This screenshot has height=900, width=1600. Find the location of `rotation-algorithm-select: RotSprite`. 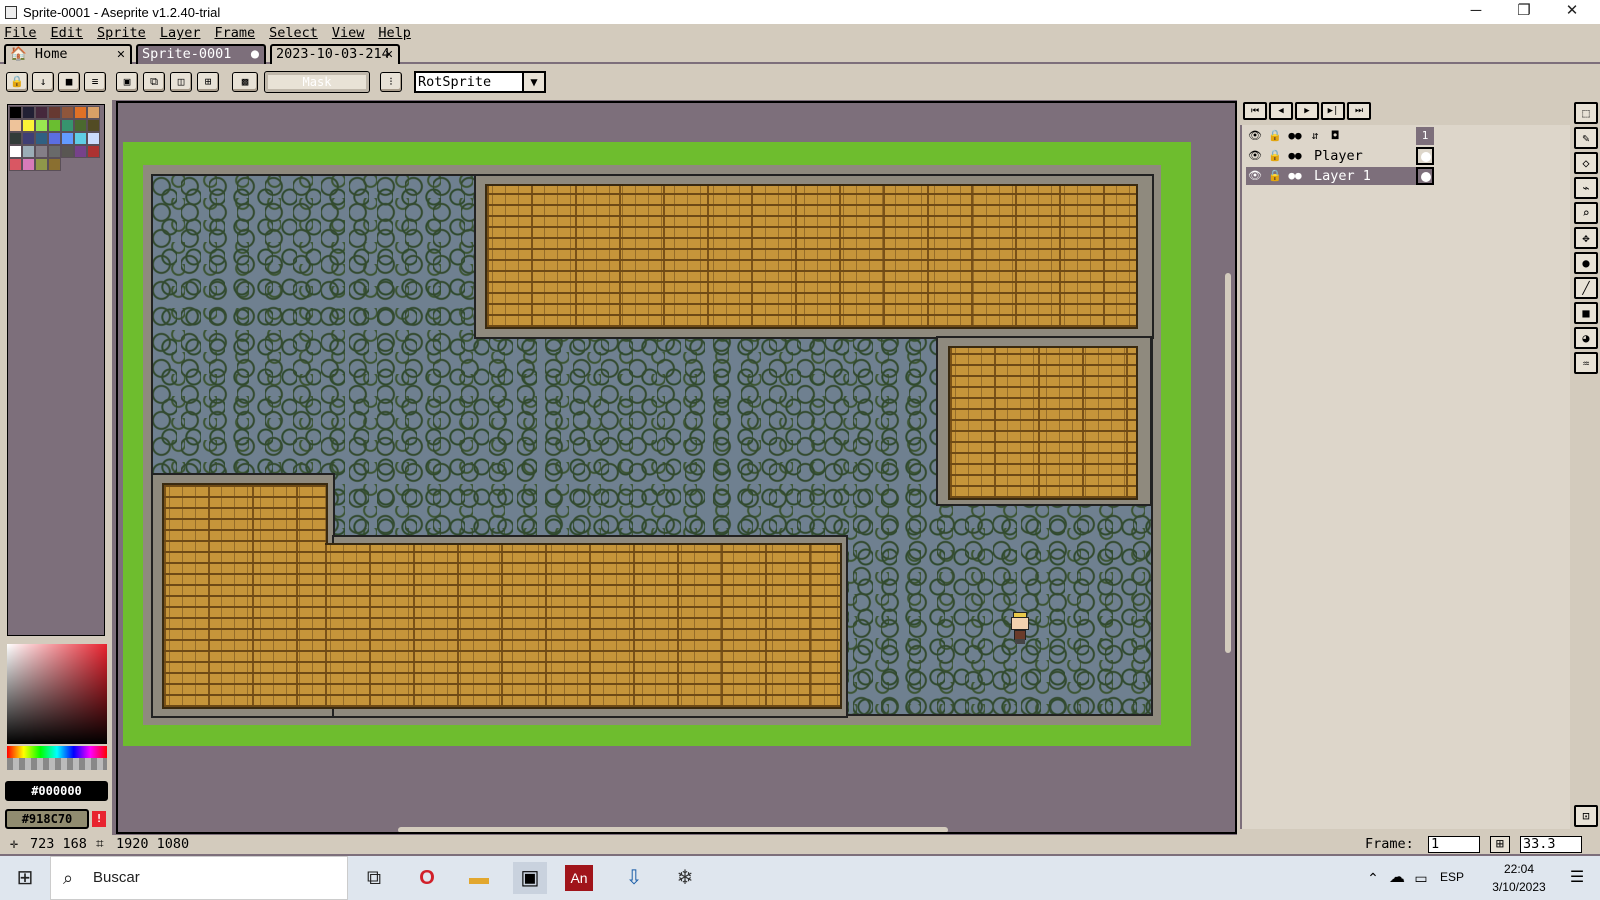

rotation-algorithm-select: RotSprite is located at coordinates (469, 82).